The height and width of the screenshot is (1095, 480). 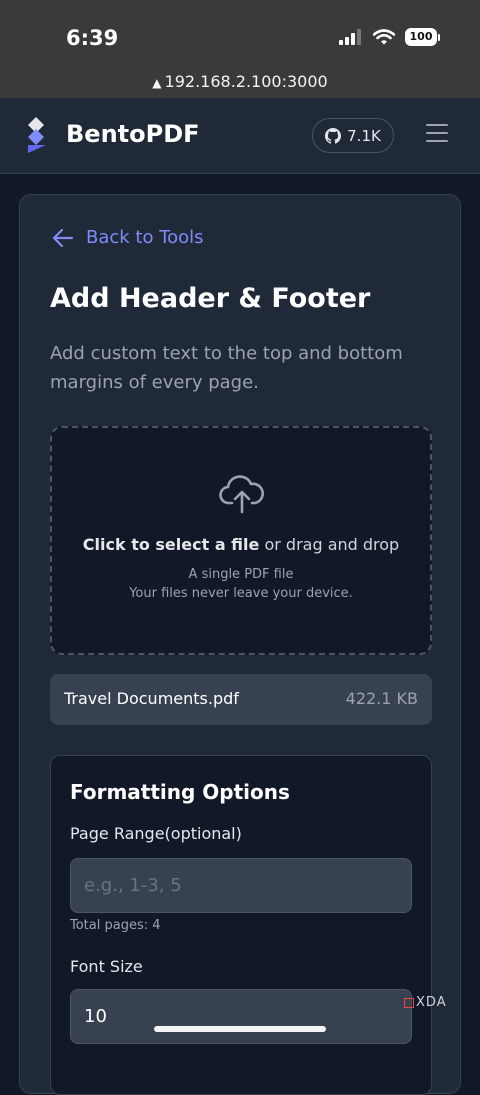 I want to click on app-header: BentoPDF 7.1K, so click(x=240, y=136).